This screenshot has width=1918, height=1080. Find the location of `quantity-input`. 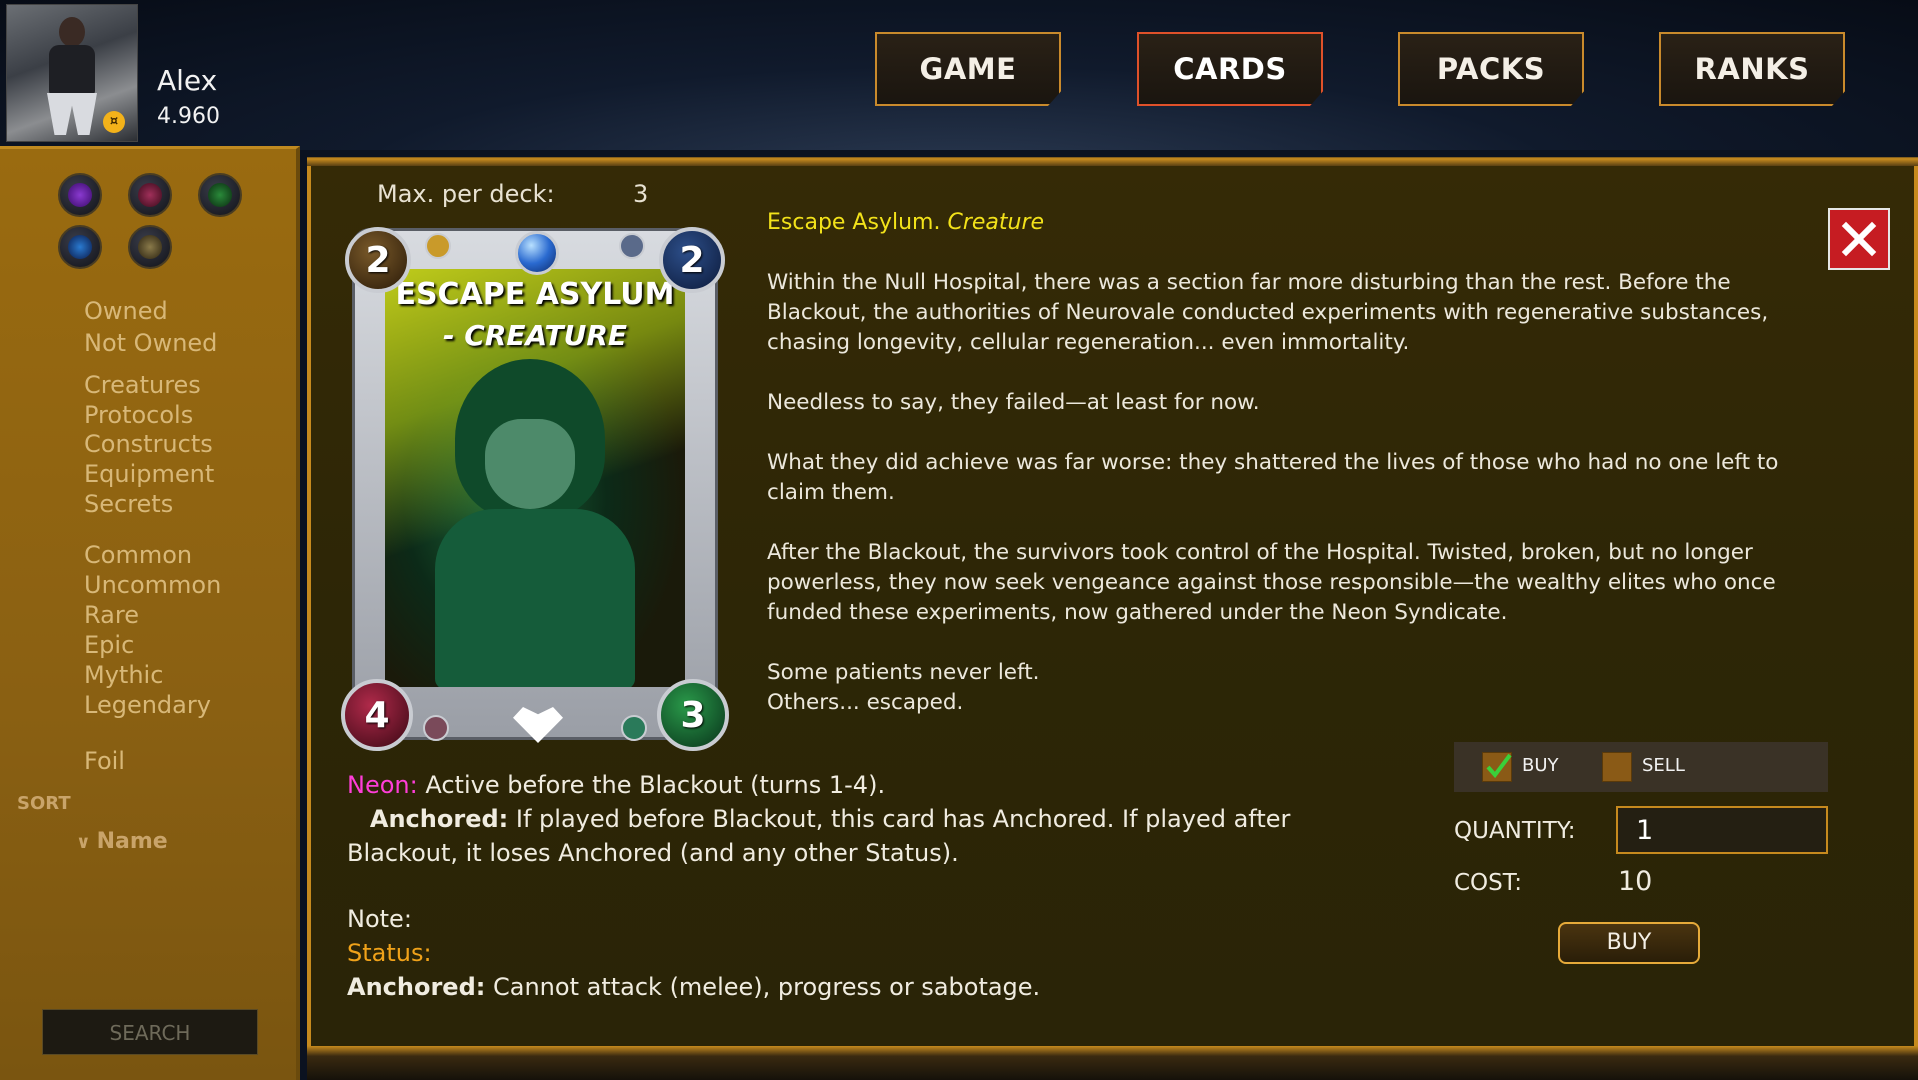

quantity-input is located at coordinates (1722, 830).